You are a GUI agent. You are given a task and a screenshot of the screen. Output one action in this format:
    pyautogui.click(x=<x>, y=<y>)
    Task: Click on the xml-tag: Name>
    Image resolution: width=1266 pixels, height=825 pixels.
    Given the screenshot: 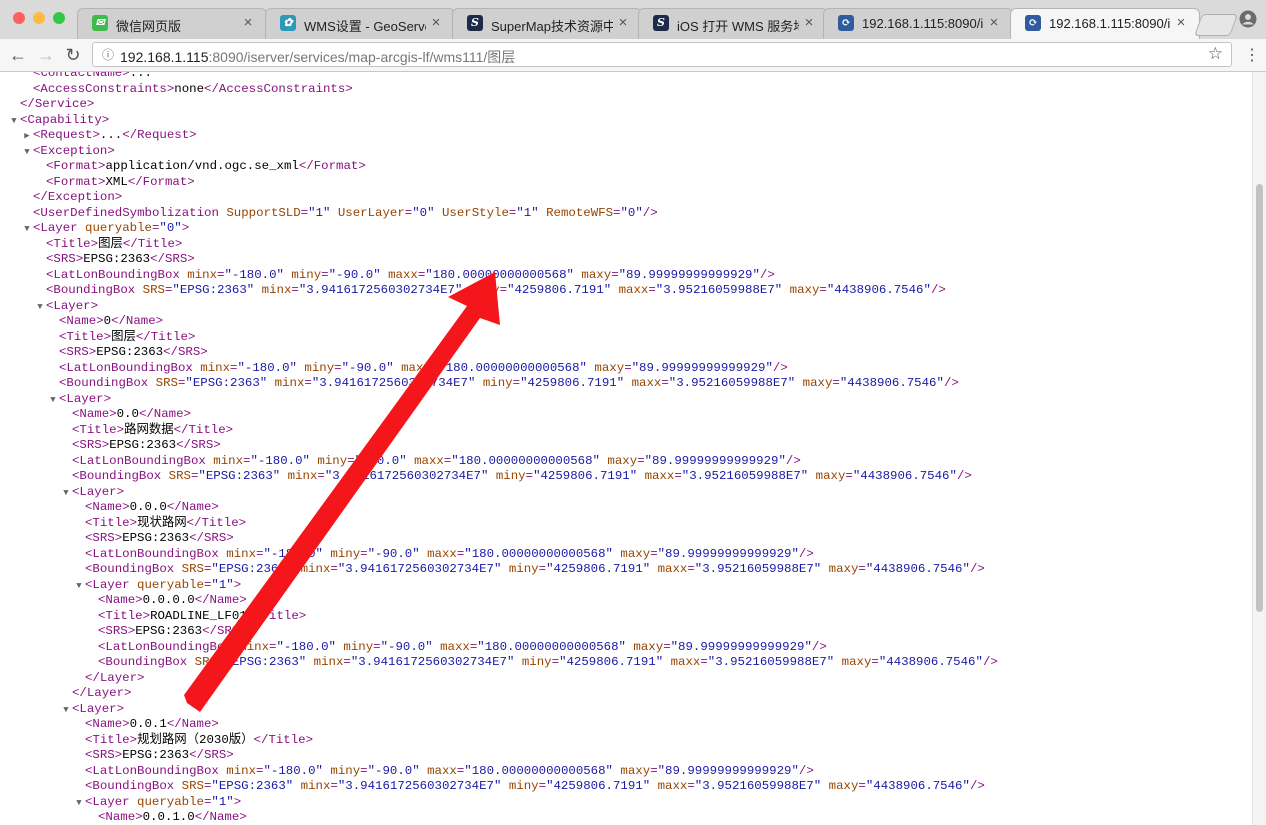 What is the action you would take?
    pyautogui.click(x=111, y=76)
    